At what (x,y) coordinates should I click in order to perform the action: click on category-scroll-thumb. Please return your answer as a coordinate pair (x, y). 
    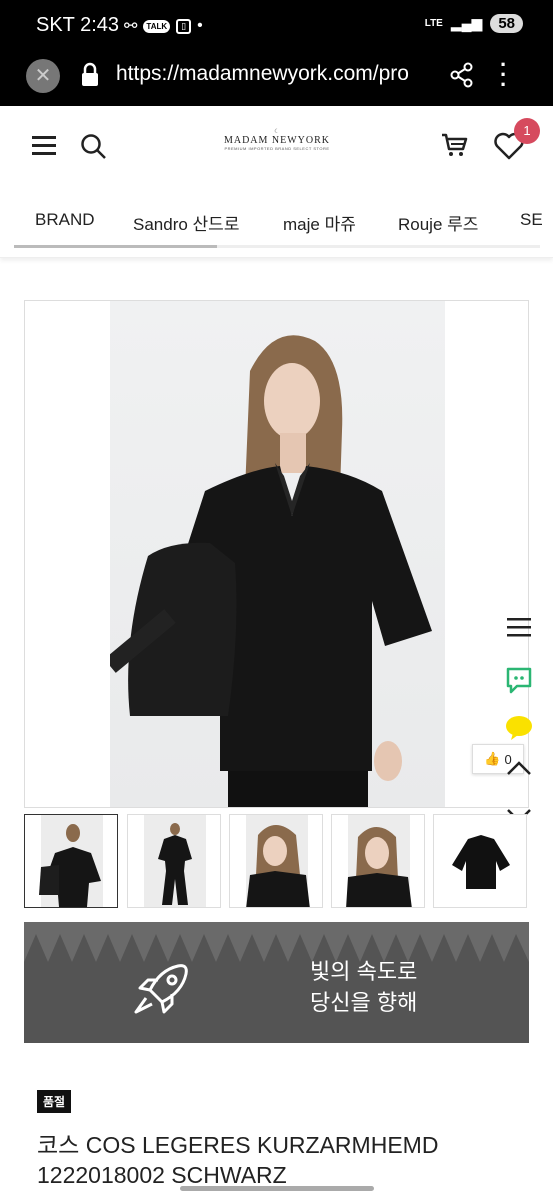
    Looking at the image, I should click on (115, 246).